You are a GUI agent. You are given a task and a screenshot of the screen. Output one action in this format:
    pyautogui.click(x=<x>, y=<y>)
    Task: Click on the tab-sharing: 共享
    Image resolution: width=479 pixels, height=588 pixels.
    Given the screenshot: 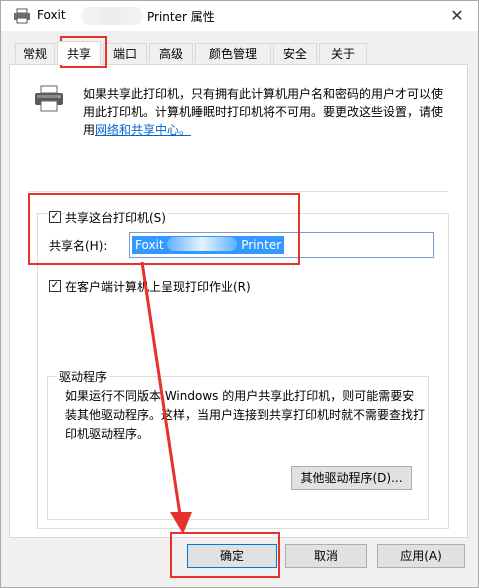 What is the action you would take?
    pyautogui.click(x=79, y=53)
    